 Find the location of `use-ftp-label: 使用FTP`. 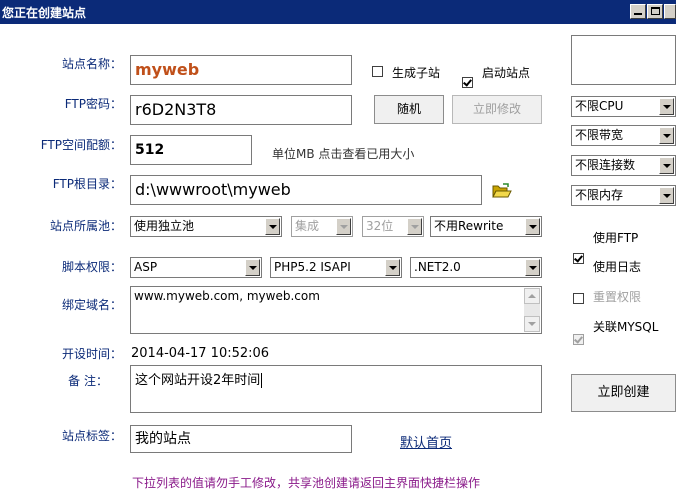

use-ftp-label: 使用FTP is located at coordinates (616, 238).